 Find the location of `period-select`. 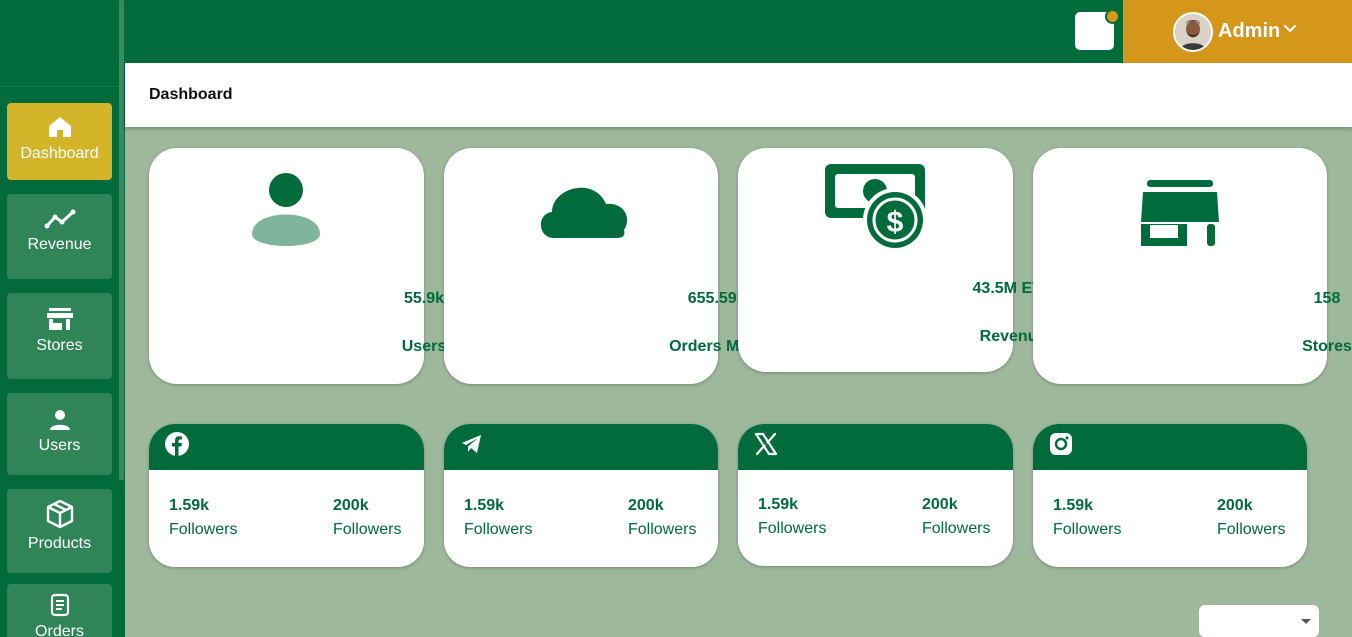

period-select is located at coordinates (1259, 621).